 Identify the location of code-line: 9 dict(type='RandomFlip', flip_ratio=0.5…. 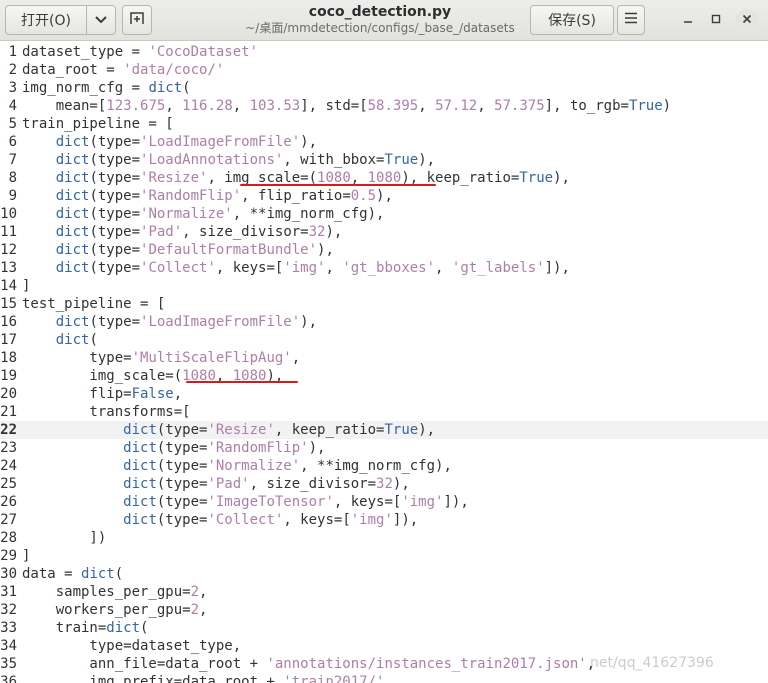
(384, 196).